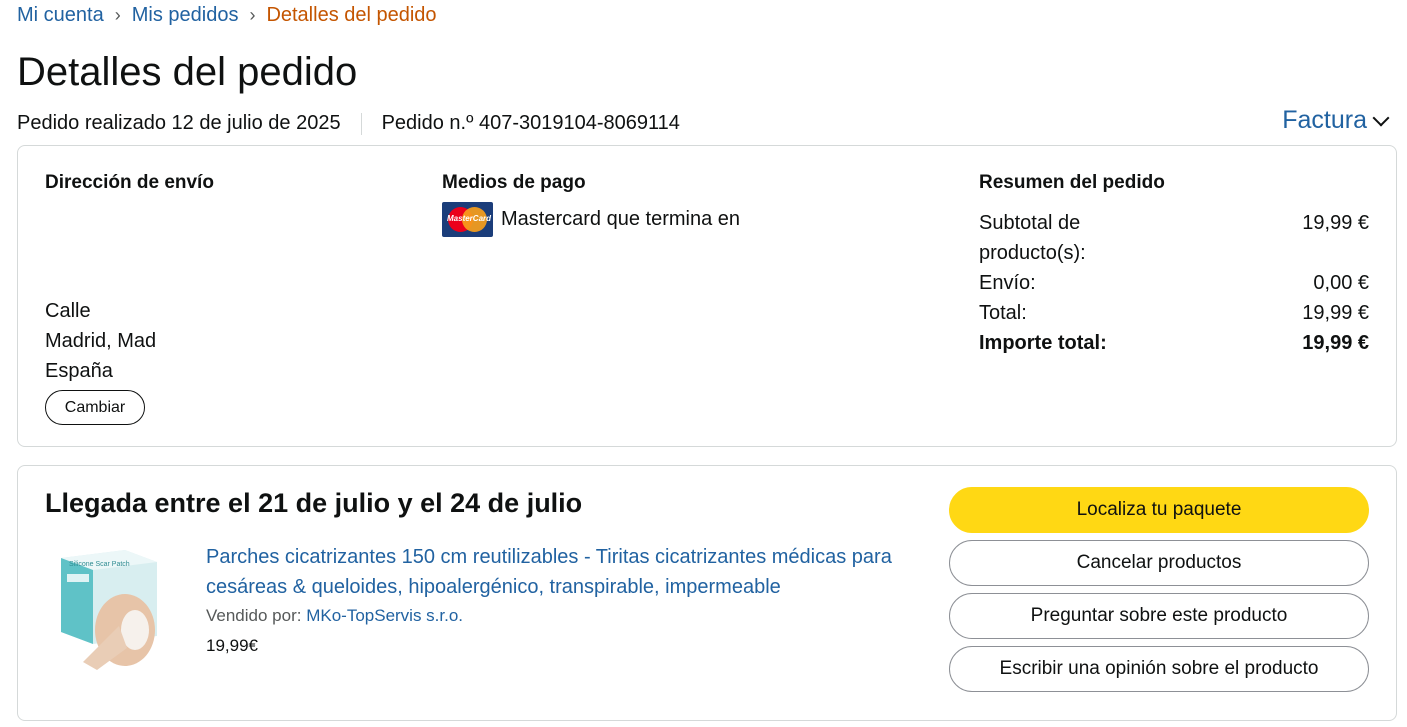 The height and width of the screenshot is (727, 1407). What do you see at coordinates (1072, 182) in the screenshot?
I see `summary-heading: Resumen del pedido` at bounding box center [1072, 182].